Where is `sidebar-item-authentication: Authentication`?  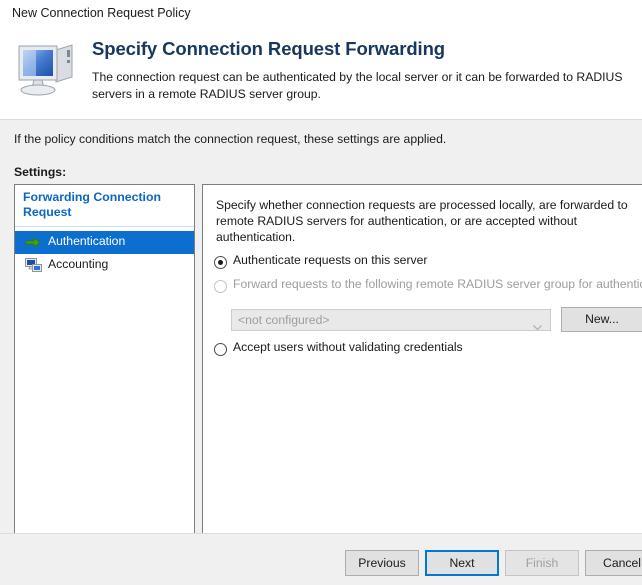
sidebar-item-authentication: Authentication is located at coordinates (104, 242).